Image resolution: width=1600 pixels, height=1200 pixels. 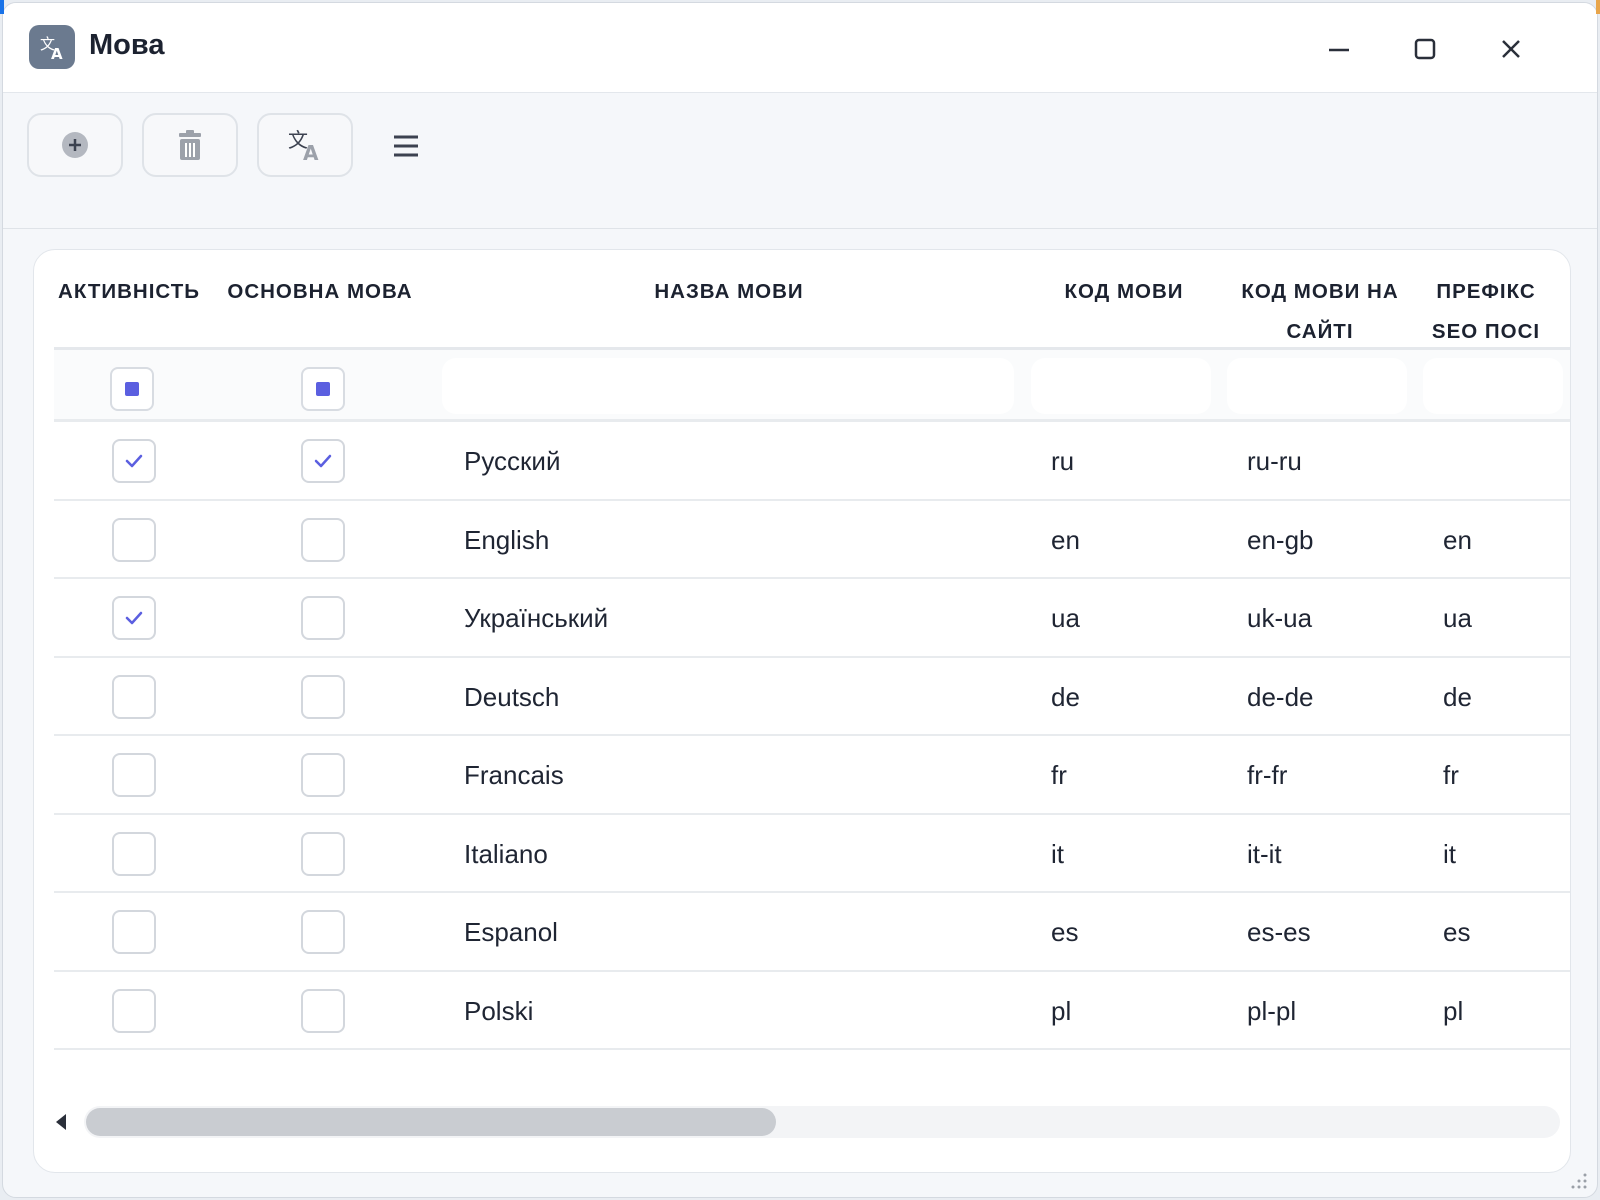 I want to click on seo-prefix-cell: ua, so click(x=1457, y=618).